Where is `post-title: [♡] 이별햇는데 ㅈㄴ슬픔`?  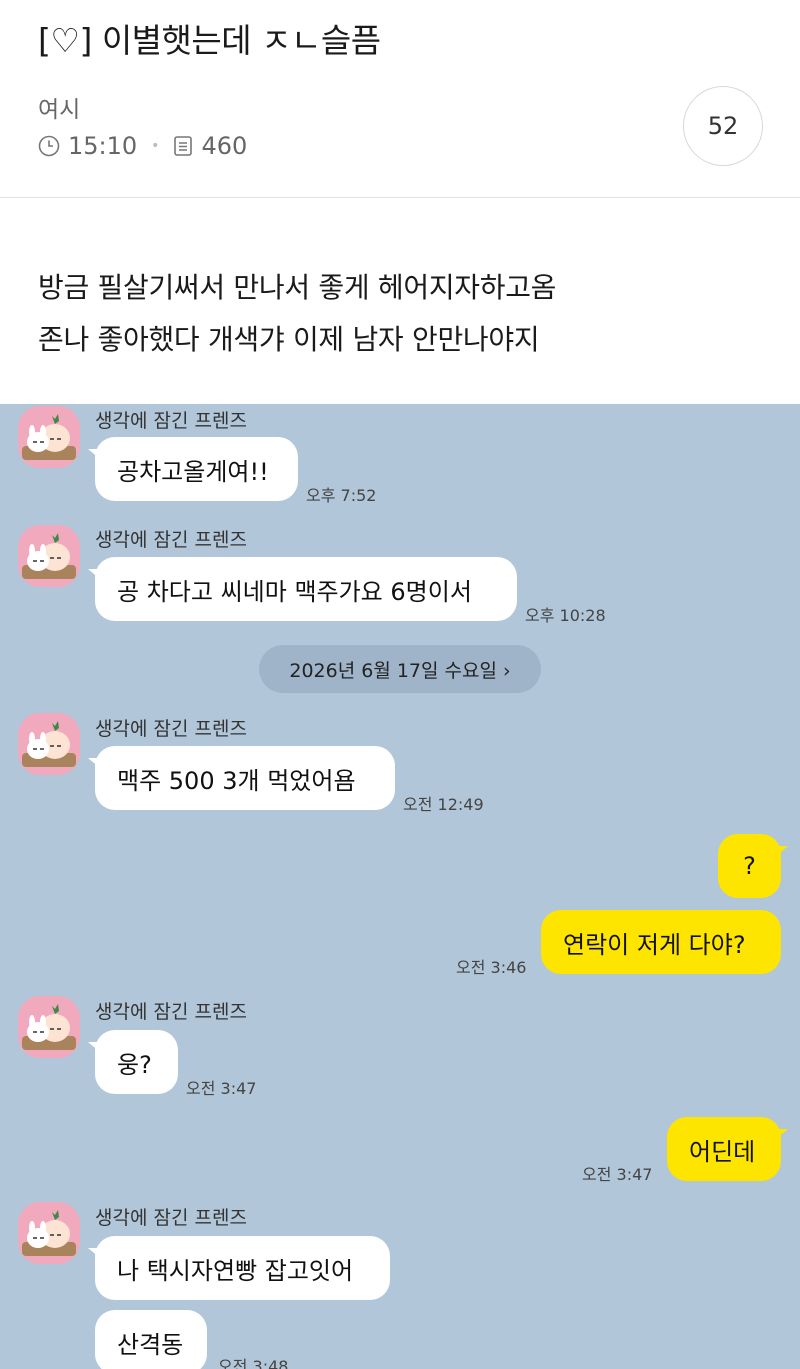 post-title: [♡] 이별햇는데 ㅈㄴ슬픔 is located at coordinates (209, 40).